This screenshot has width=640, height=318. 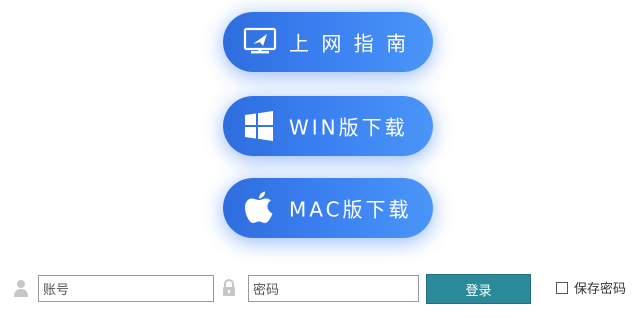 What do you see at coordinates (260, 42) in the screenshot?
I see `monitor-send-icon` at bounding box center [260, 42].